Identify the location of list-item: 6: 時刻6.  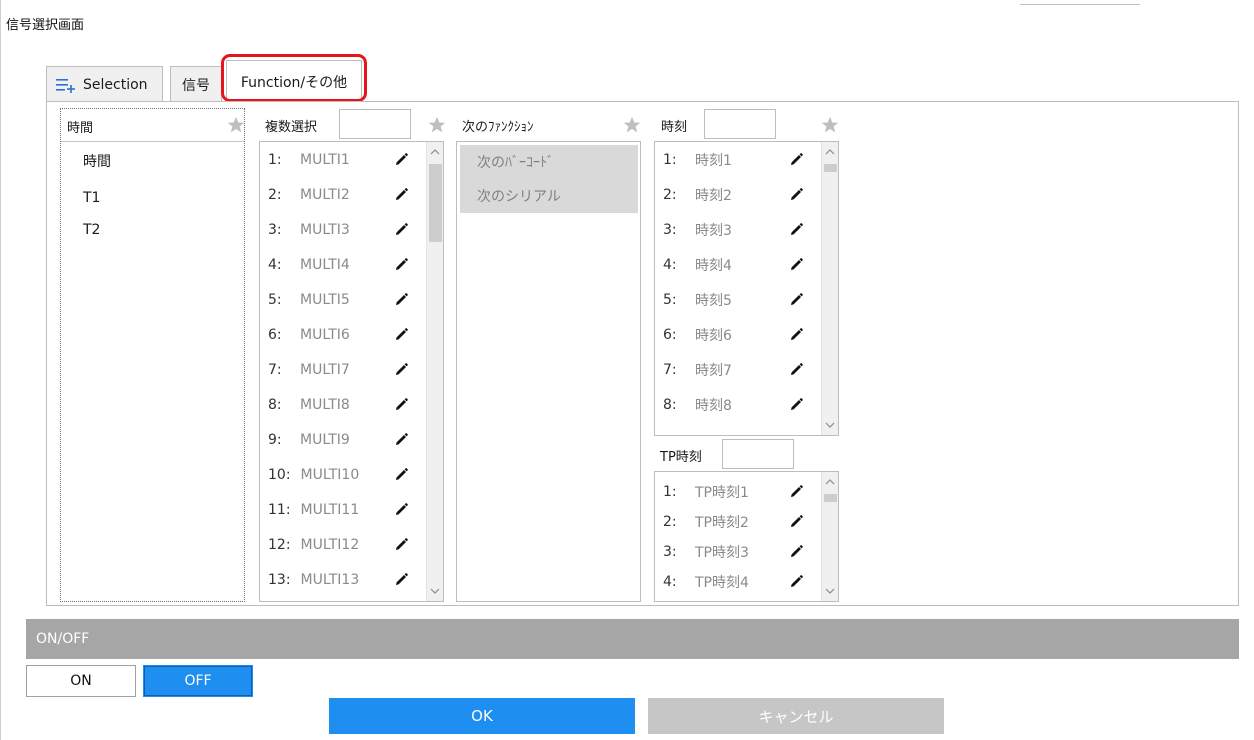
(697, 335).